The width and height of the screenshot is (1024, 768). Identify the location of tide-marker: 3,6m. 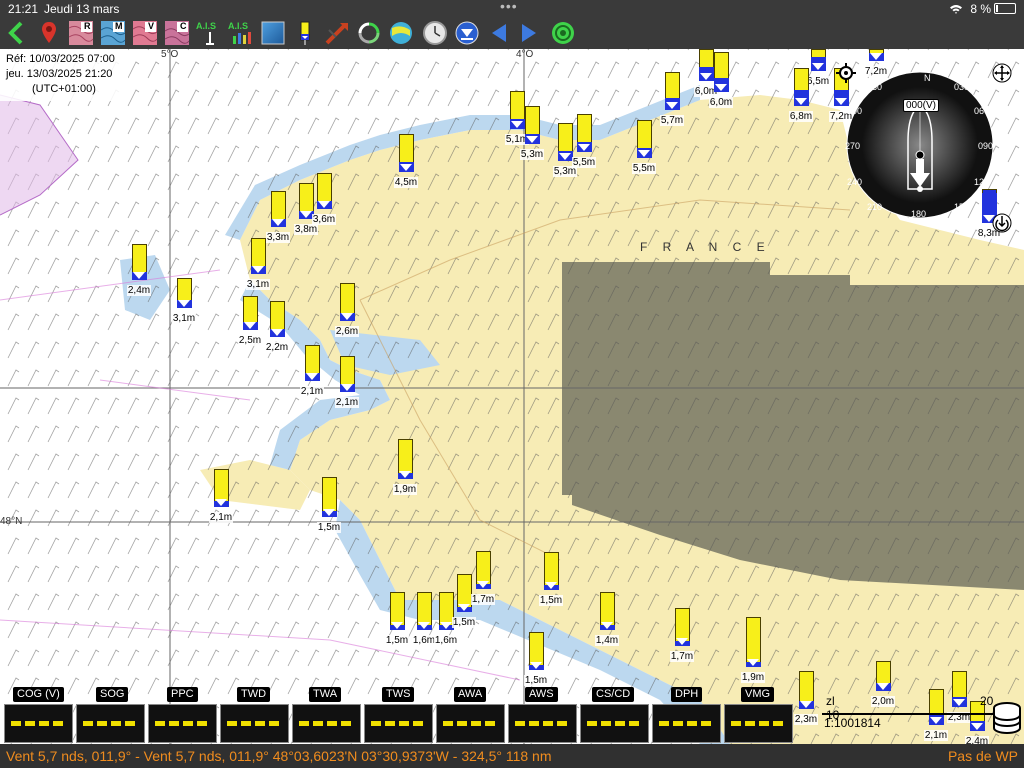
(324, 200).